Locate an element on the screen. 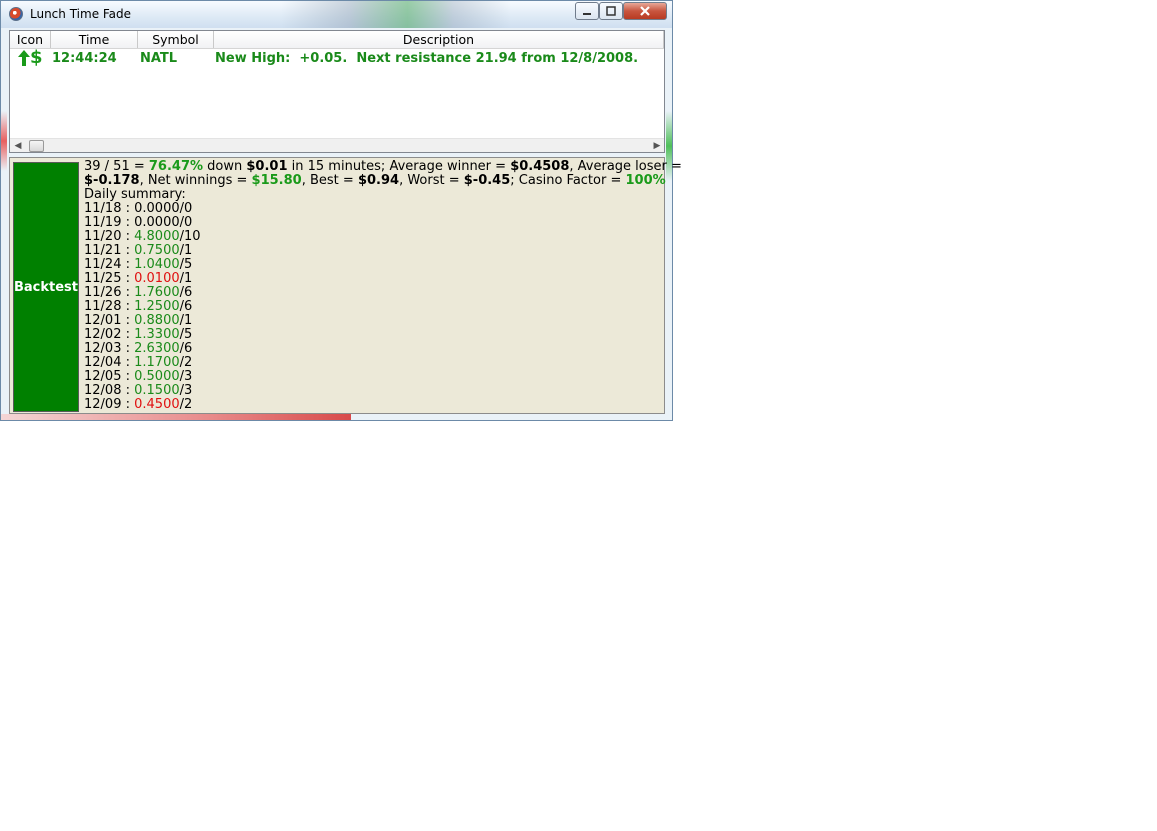 This screenshot has width=1157, height=831. maximize-button is located at coordinates (611, 11).